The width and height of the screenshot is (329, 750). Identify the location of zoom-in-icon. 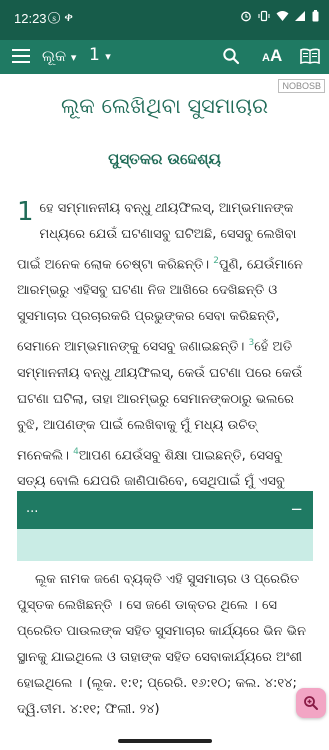
(311, 703).